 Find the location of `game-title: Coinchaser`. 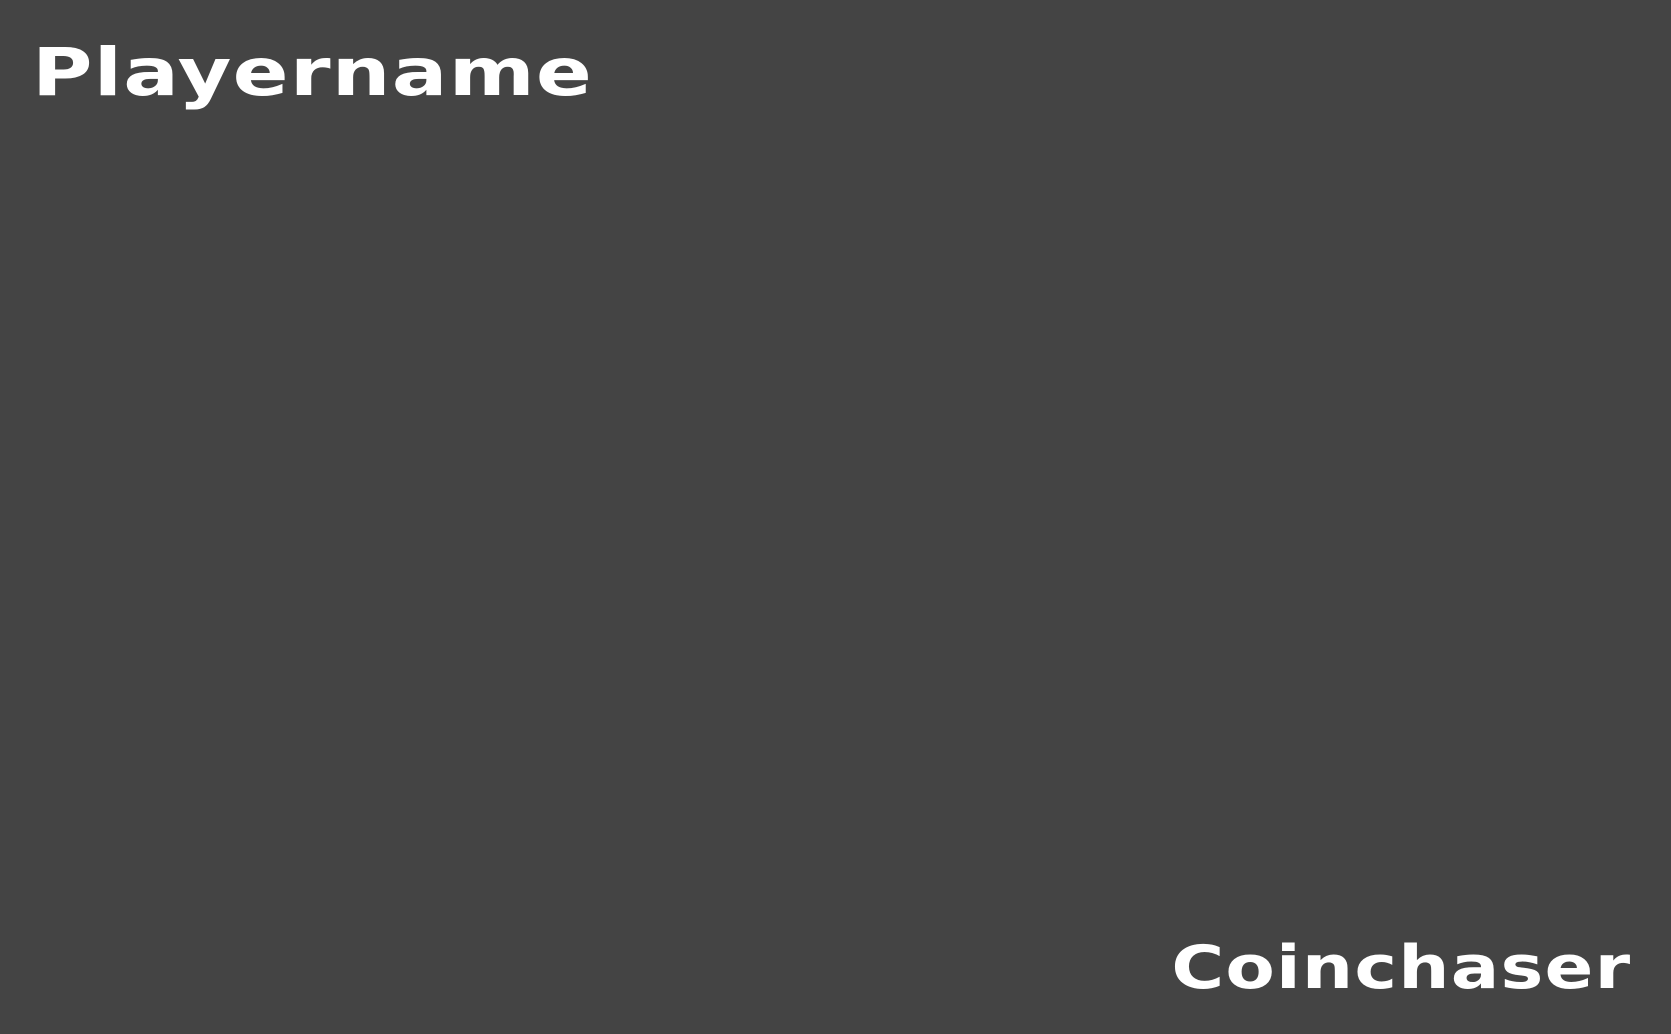

game-title: Coinchaser is located at coordinates (1401, 968).